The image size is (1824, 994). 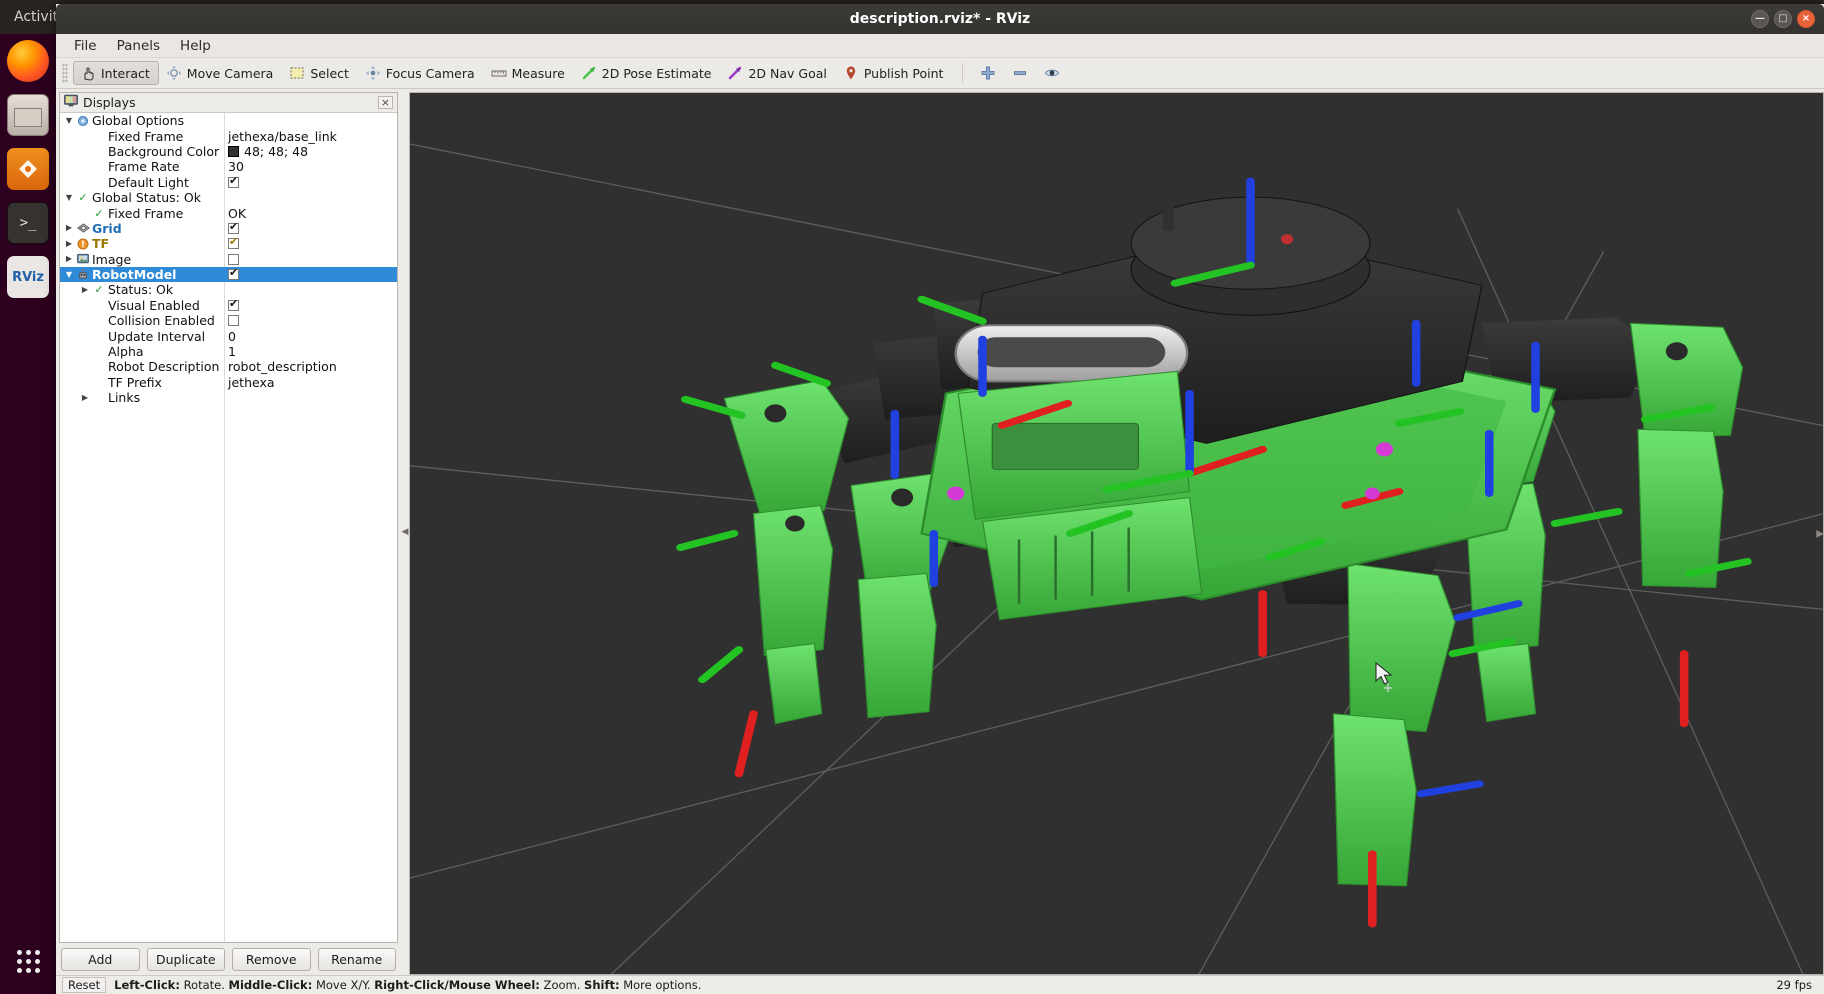 What do you see at coordinates (100, 959) in the screenshot?
I see `add-display-button: Add` at bounding box center [100, 959].